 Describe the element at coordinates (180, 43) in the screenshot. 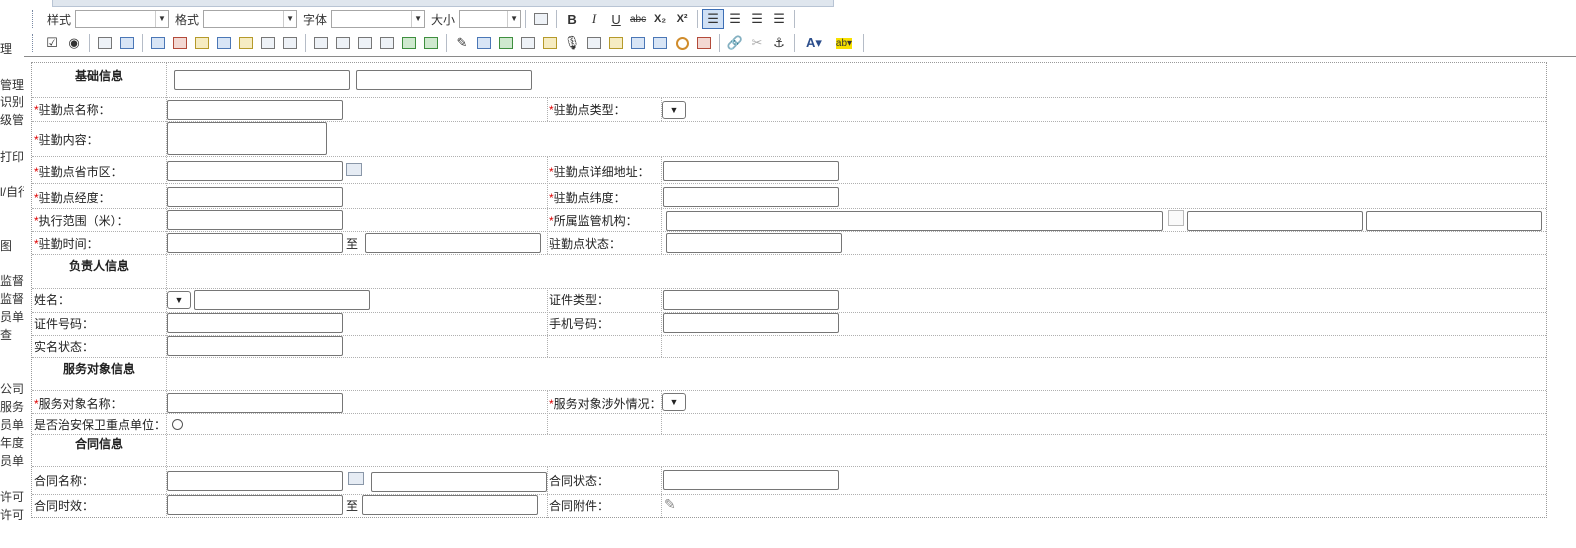

I see `calendar-tool-button` at that location.